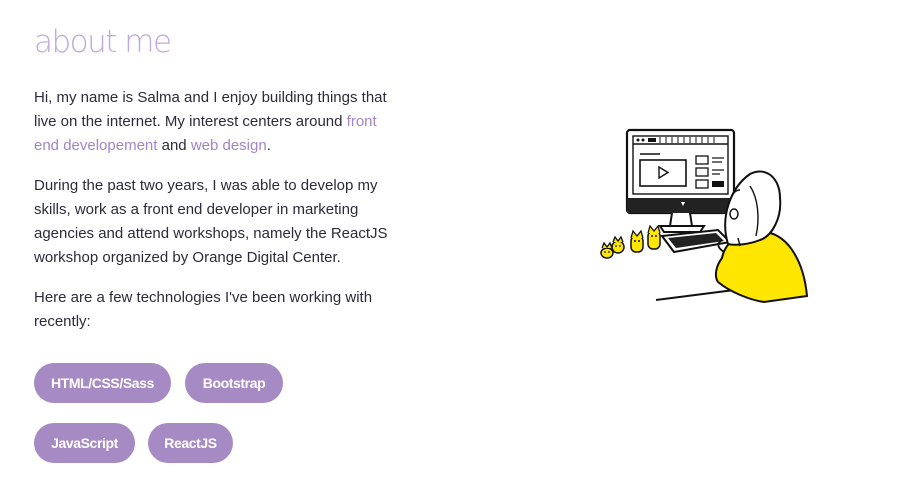  Describe the element at coordinates (84, 443) in the screenshot. I see `tech-pill-javascript: JavaScript` at that location.